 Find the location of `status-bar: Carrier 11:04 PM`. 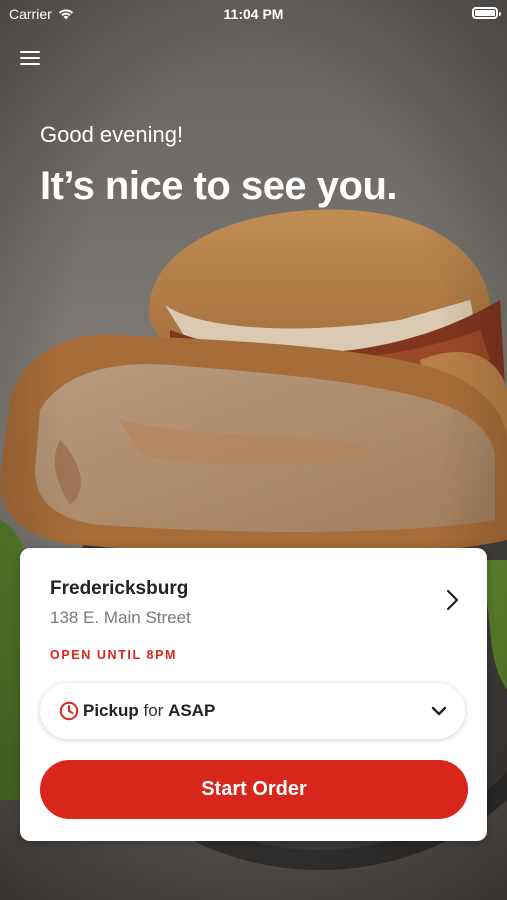

status-bar: Carrier 11:04 PM is located at coordinates (253, 15).